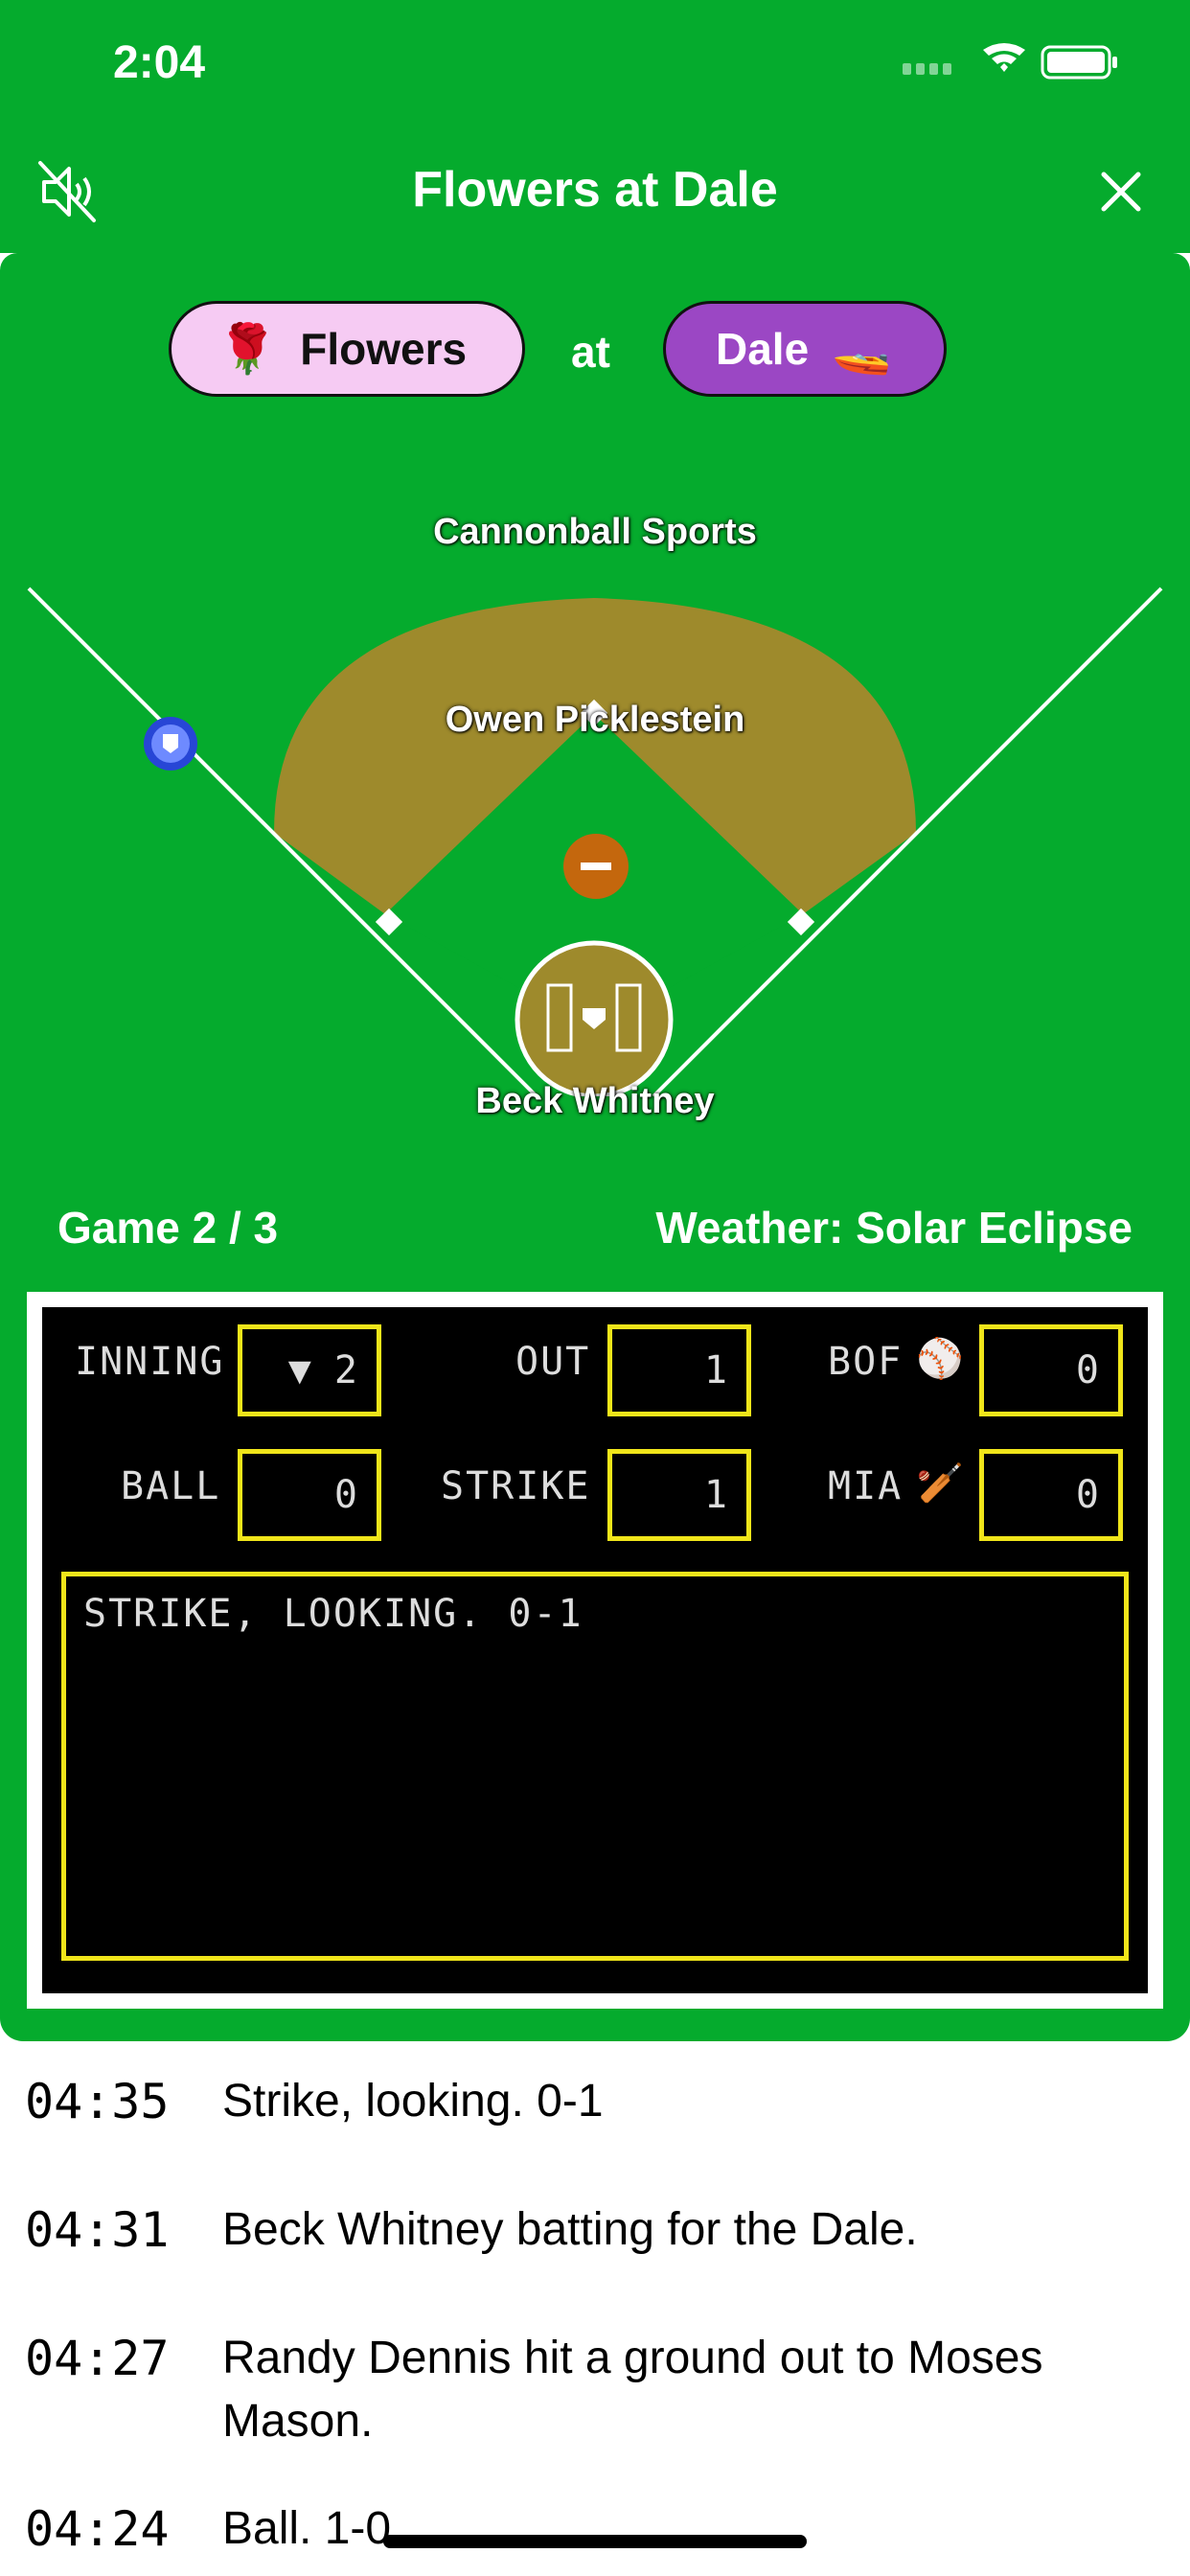 The image size is (1190, 2576). What do you see at coordinates (594, 1018) in the screenshot?
I see `home-plate-area` at bounding box center [594, 1018].